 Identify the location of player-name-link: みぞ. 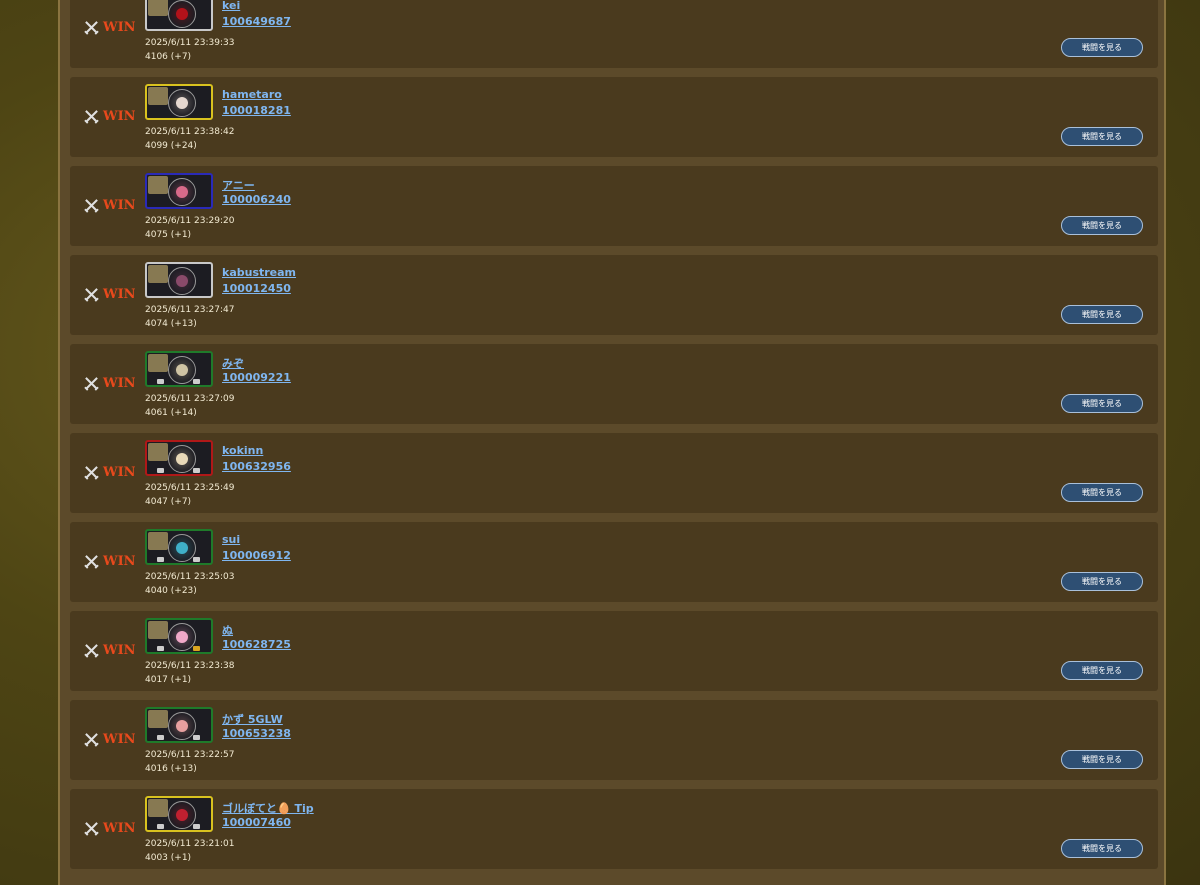
(233, 363).